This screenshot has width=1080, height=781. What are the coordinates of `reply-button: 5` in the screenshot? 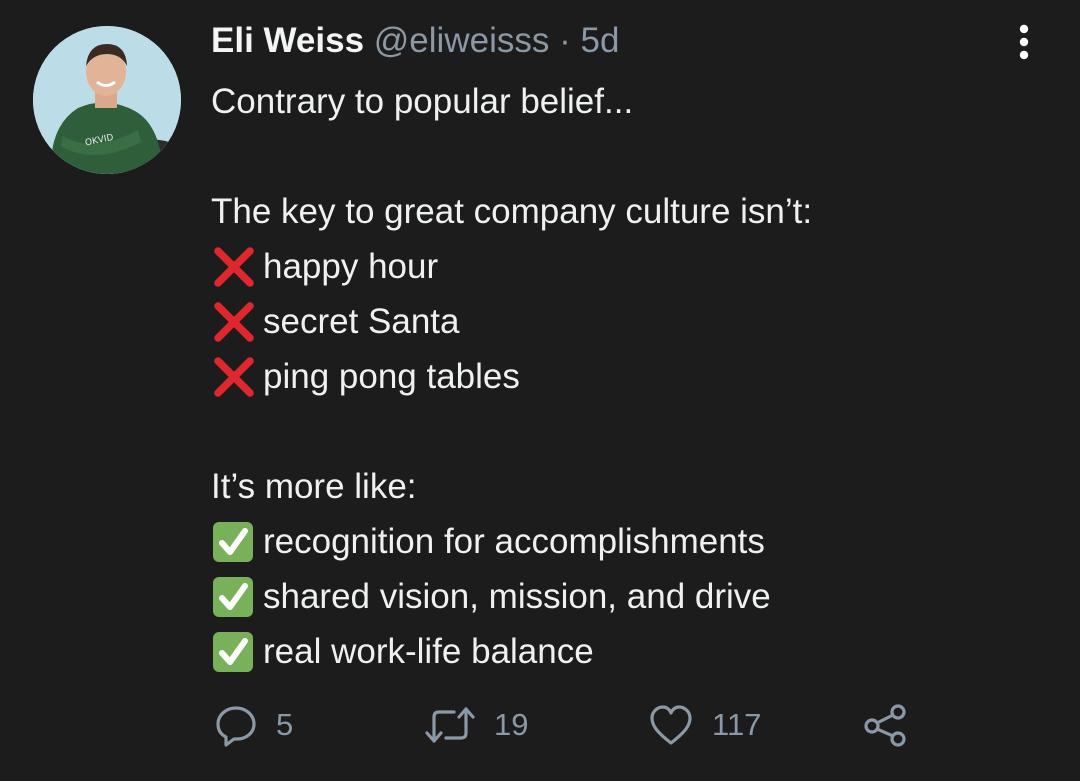 It's located at (253, 725).